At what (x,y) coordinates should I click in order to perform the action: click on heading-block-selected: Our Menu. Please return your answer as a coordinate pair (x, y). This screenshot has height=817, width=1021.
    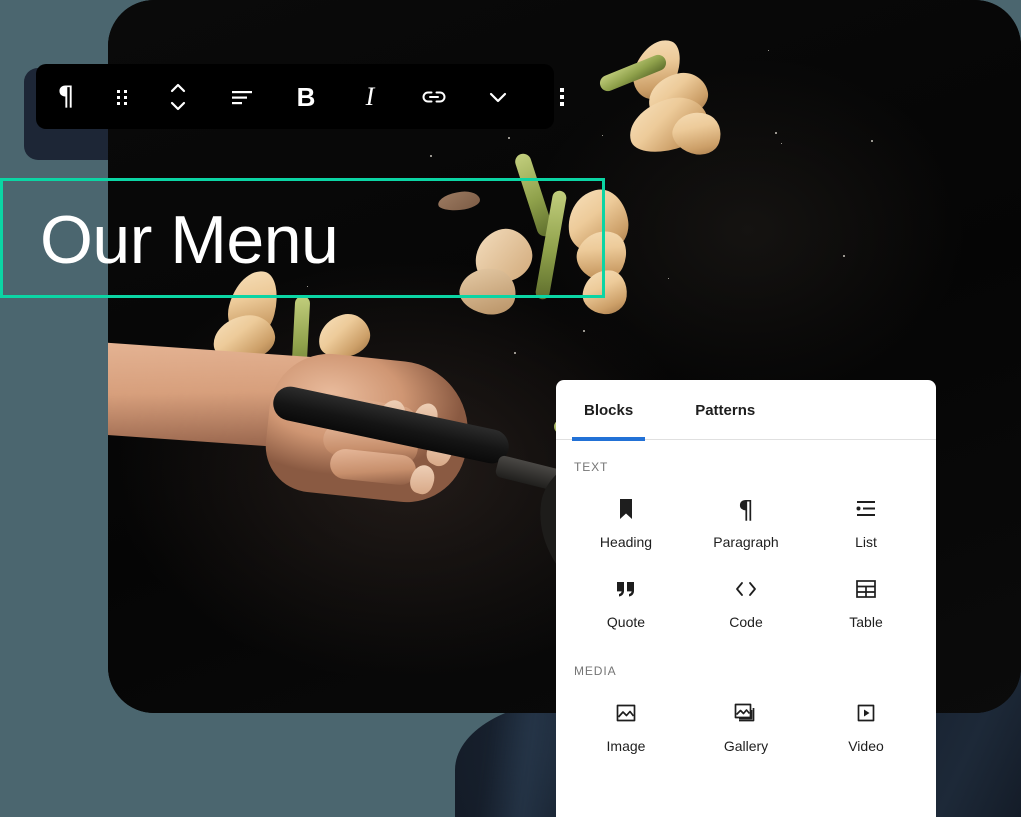
    Looking at the image, I should click on (302, 238).